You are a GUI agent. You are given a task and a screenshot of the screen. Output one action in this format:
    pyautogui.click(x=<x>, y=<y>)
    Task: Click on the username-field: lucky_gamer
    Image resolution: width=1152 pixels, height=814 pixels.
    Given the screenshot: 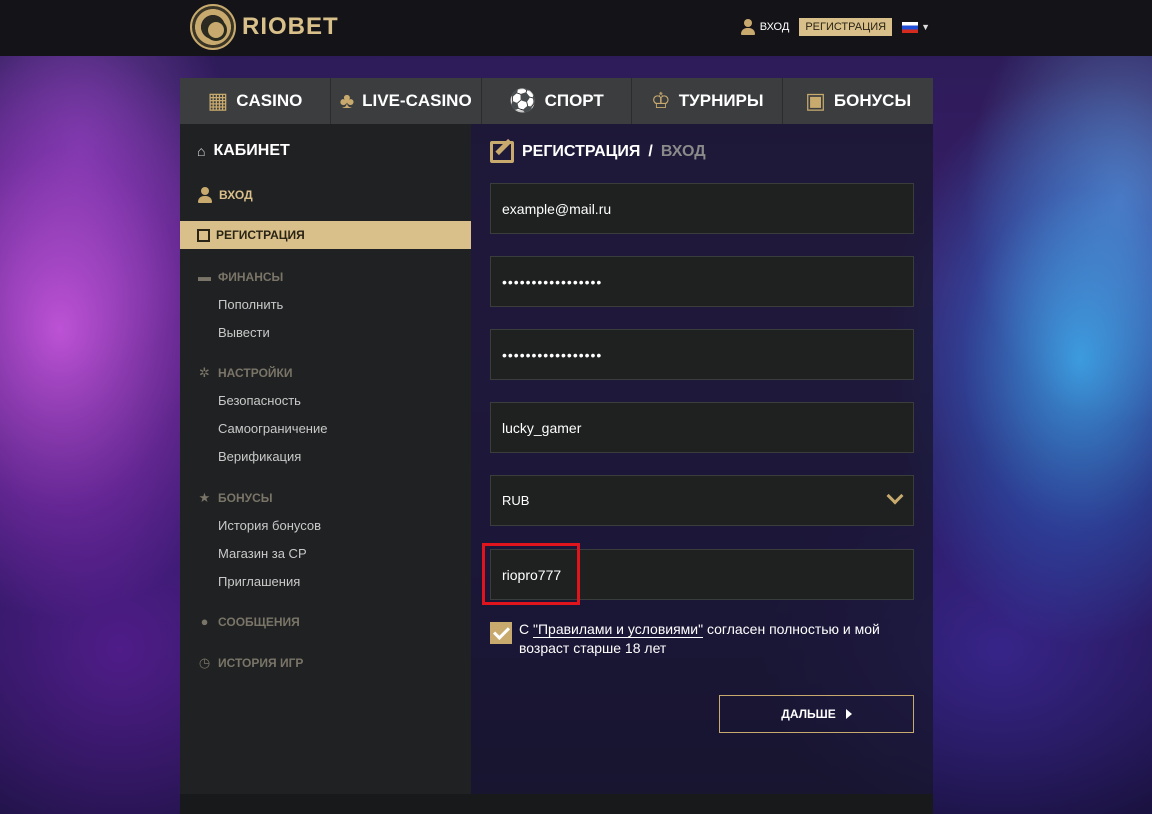 What is the action you would take?
    pyautogui.click(x=702, y=427)
    